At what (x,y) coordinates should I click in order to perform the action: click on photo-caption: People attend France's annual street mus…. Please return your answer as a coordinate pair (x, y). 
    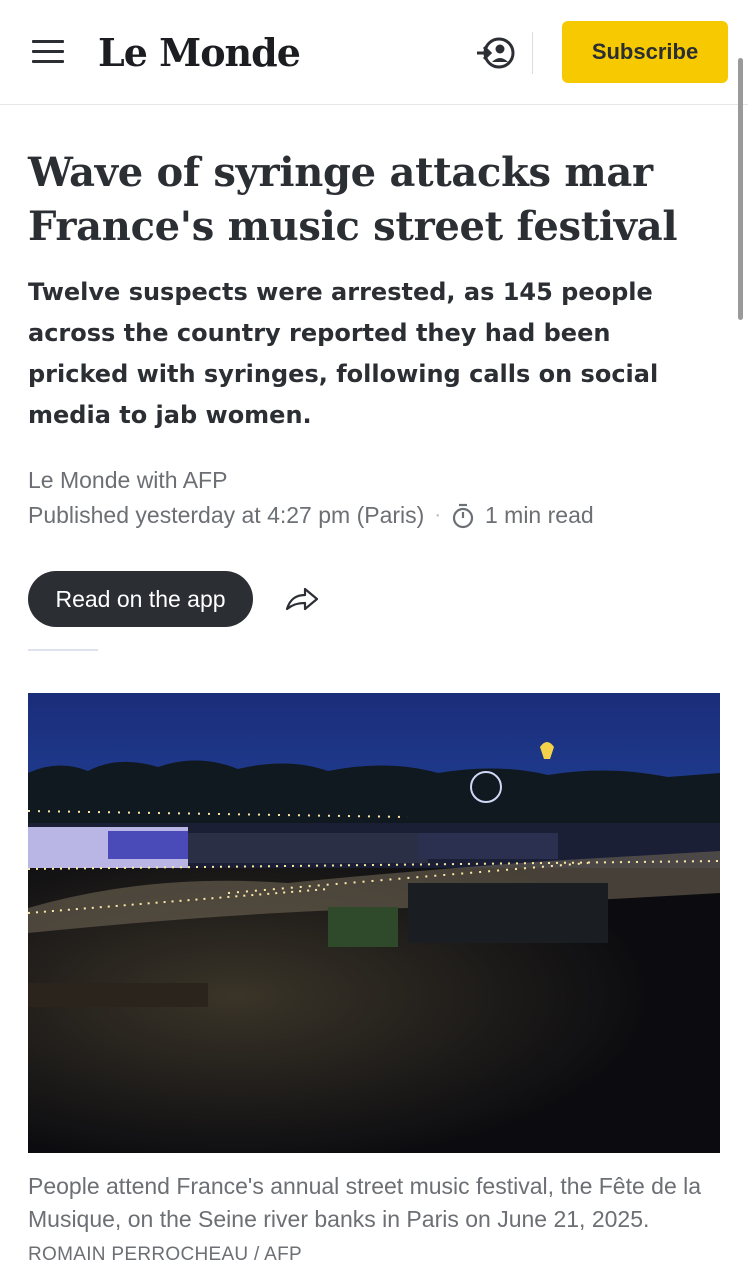
    Looking at the image, I should click on (373, 1220).